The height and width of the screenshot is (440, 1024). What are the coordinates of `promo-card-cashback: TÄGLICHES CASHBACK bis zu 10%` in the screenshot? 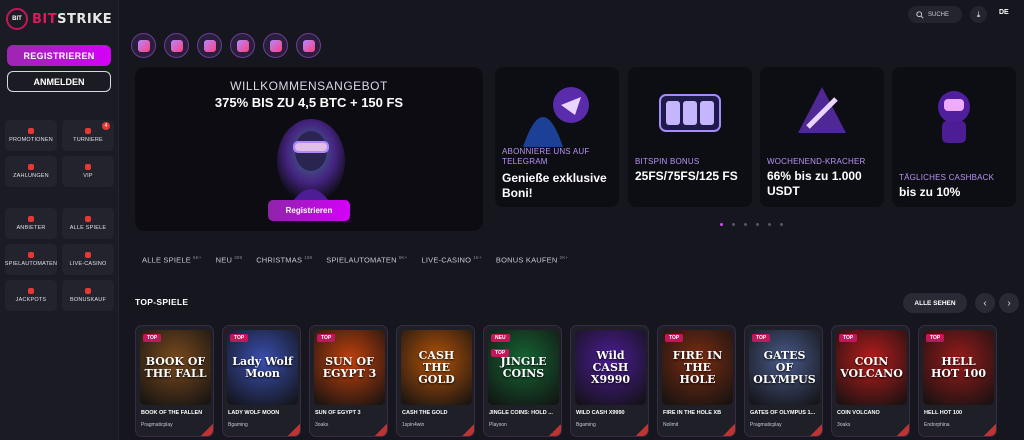 It's located at (954, 137).